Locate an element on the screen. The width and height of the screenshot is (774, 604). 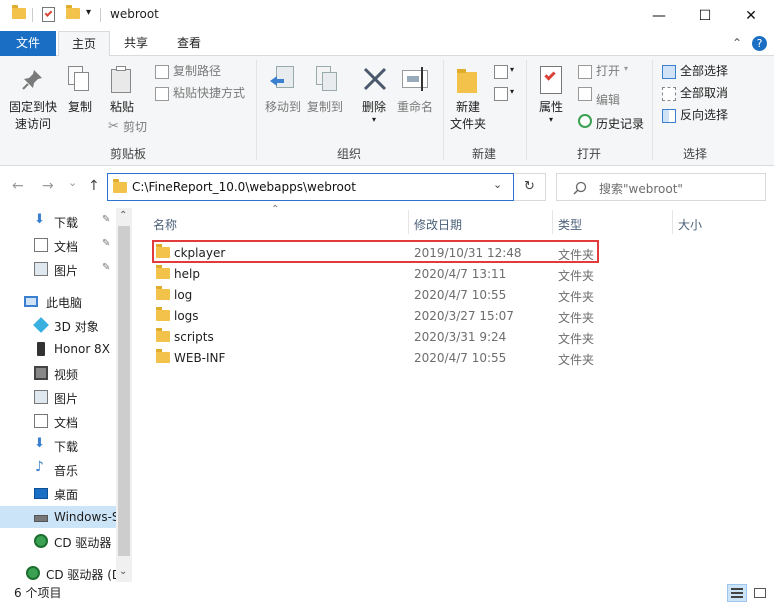
minimize-button: — is located at coordinates (659, 15).